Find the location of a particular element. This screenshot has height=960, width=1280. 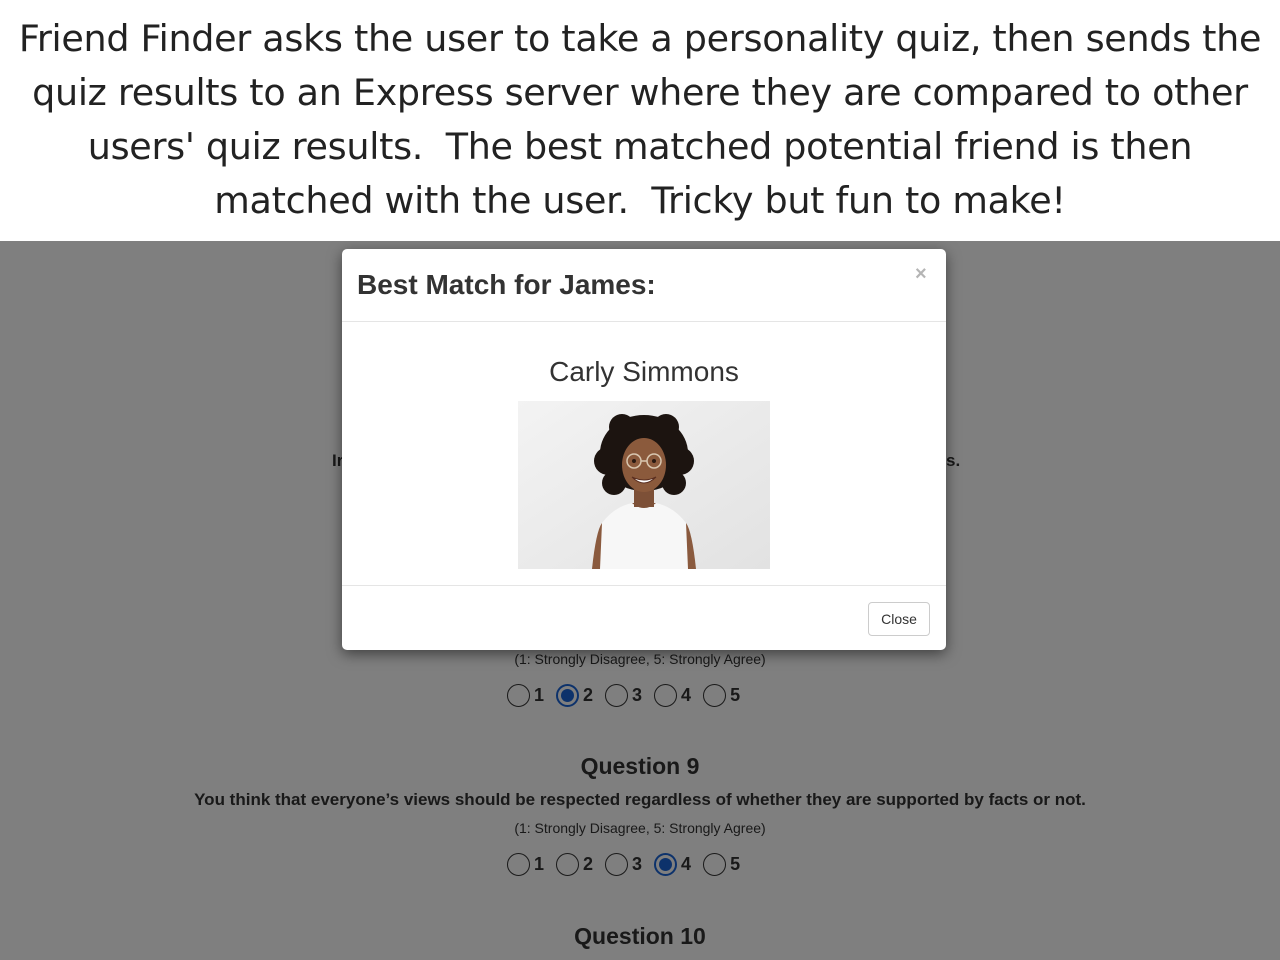

close-button: Close is located at coordinates (899, 619).